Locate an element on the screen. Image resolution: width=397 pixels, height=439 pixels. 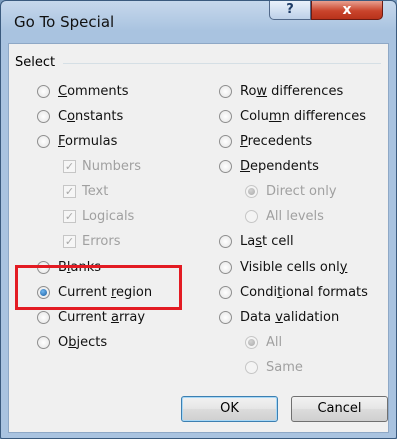
radio-current-array: Current array is located at coordinates (91, 317).